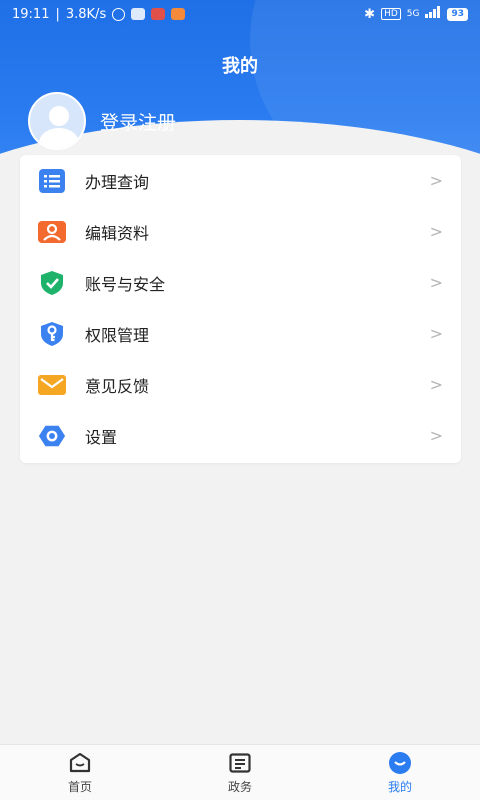 Image resolution: width=480 pixels, height=800 pixels. What do you see at coordinates (52, 385) in the screenshot?
I see `envelope-icon` at bounding box center [52, 385].